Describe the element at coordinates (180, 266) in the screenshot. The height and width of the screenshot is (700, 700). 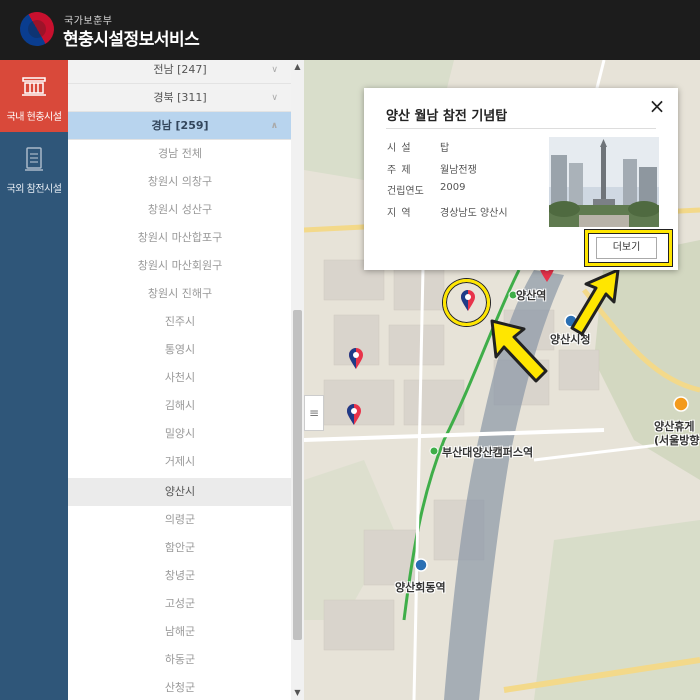
I see `district-item: 창원시 마산회원구` at that location.